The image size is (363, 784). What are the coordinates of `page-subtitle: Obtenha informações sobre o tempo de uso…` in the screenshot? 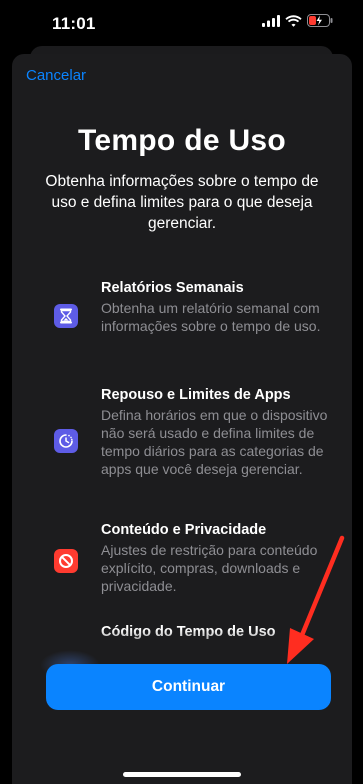 It's located at (182, 202).